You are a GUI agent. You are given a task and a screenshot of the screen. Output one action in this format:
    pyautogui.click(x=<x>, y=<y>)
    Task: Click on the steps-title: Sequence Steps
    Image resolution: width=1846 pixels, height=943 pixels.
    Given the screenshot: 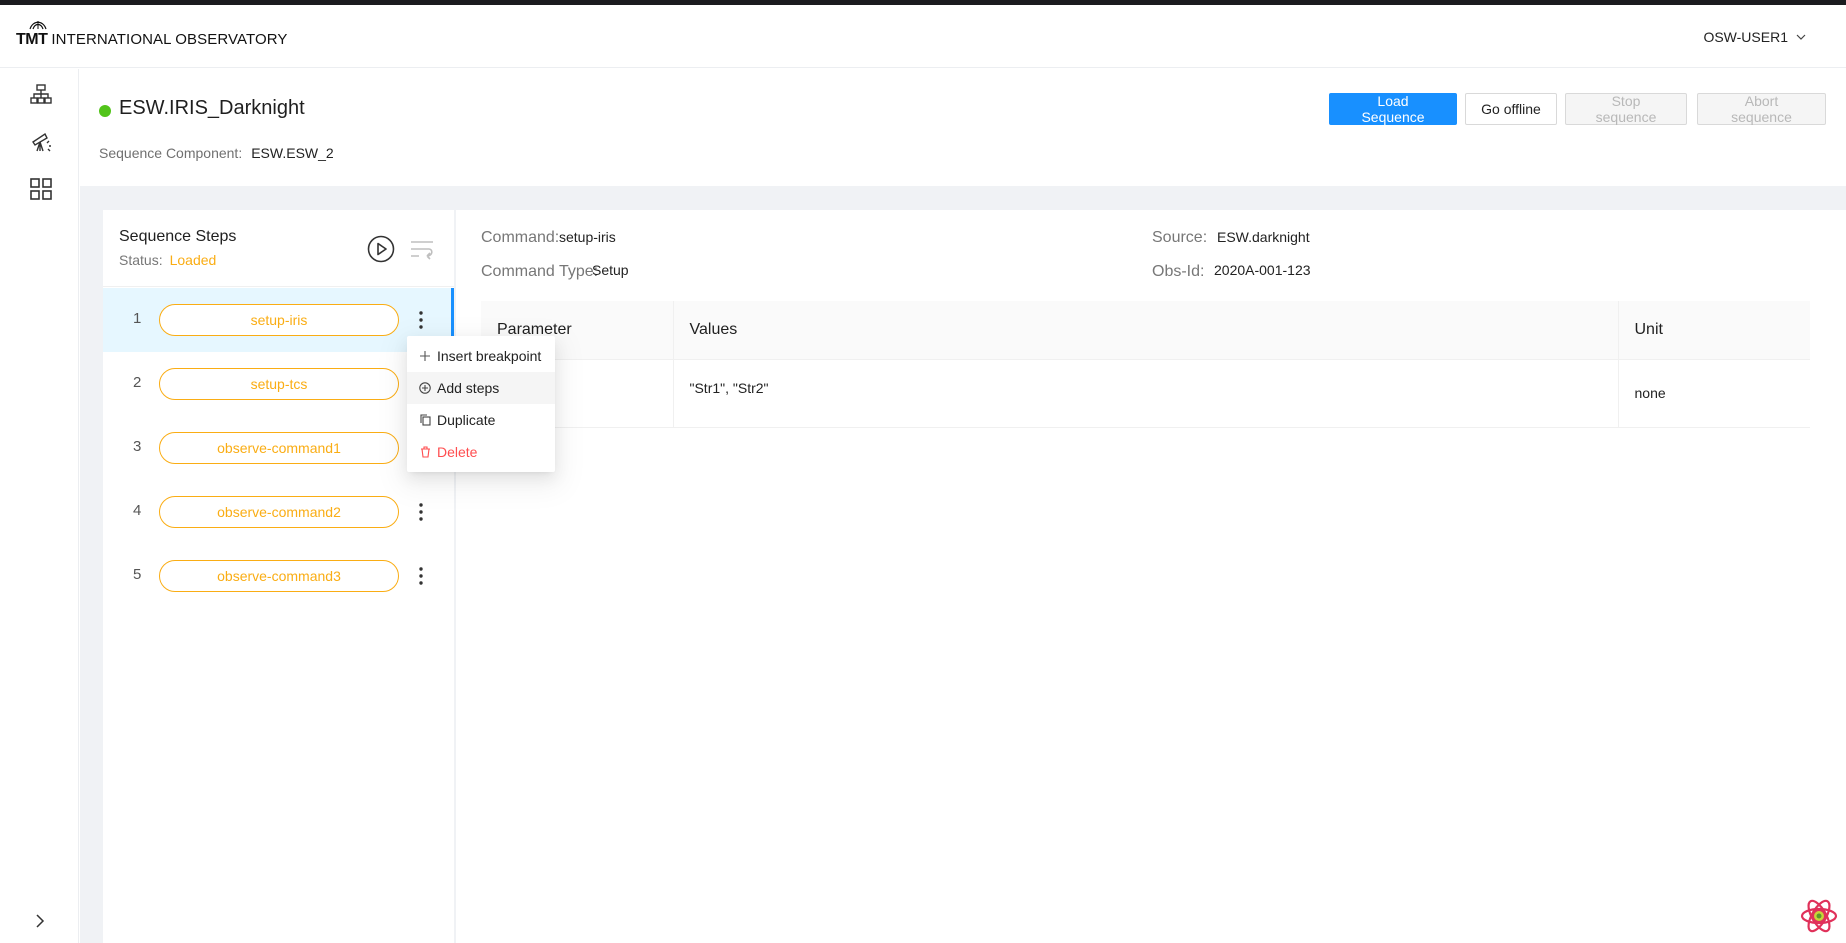 What is the action you would take?
    pyautogui.click(x=178, y=236)
    